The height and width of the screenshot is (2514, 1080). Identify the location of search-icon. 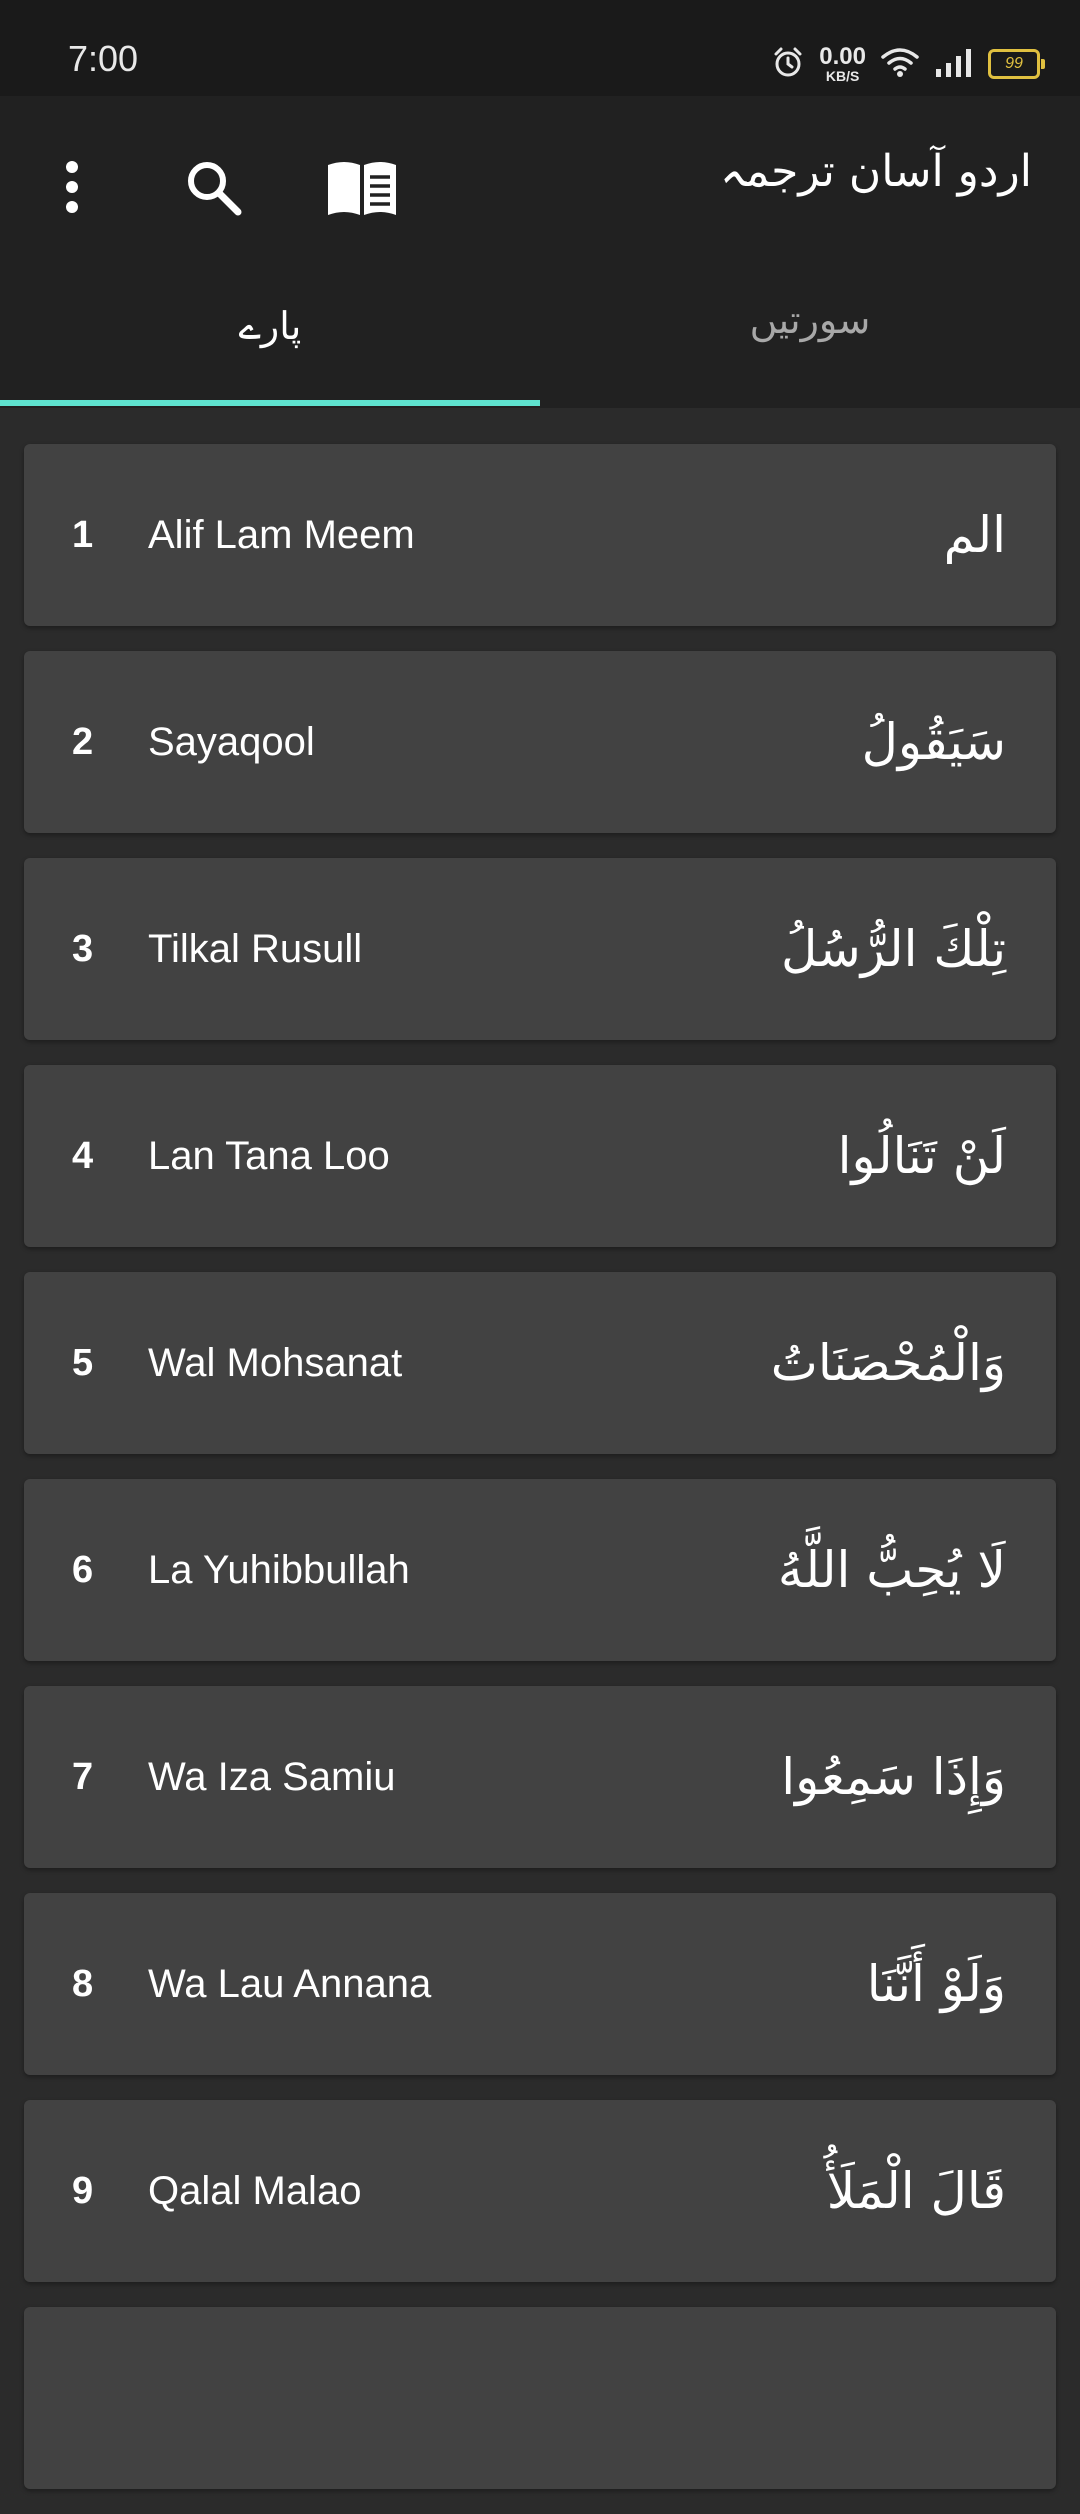
(214, 188).